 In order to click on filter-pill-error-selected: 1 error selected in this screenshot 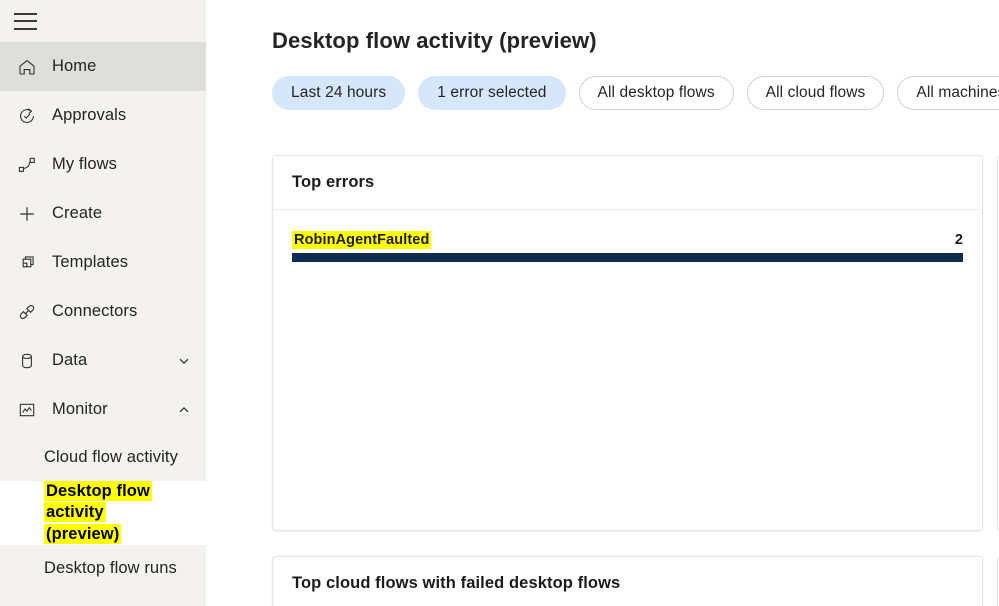, I will do `click(492, 93)`.